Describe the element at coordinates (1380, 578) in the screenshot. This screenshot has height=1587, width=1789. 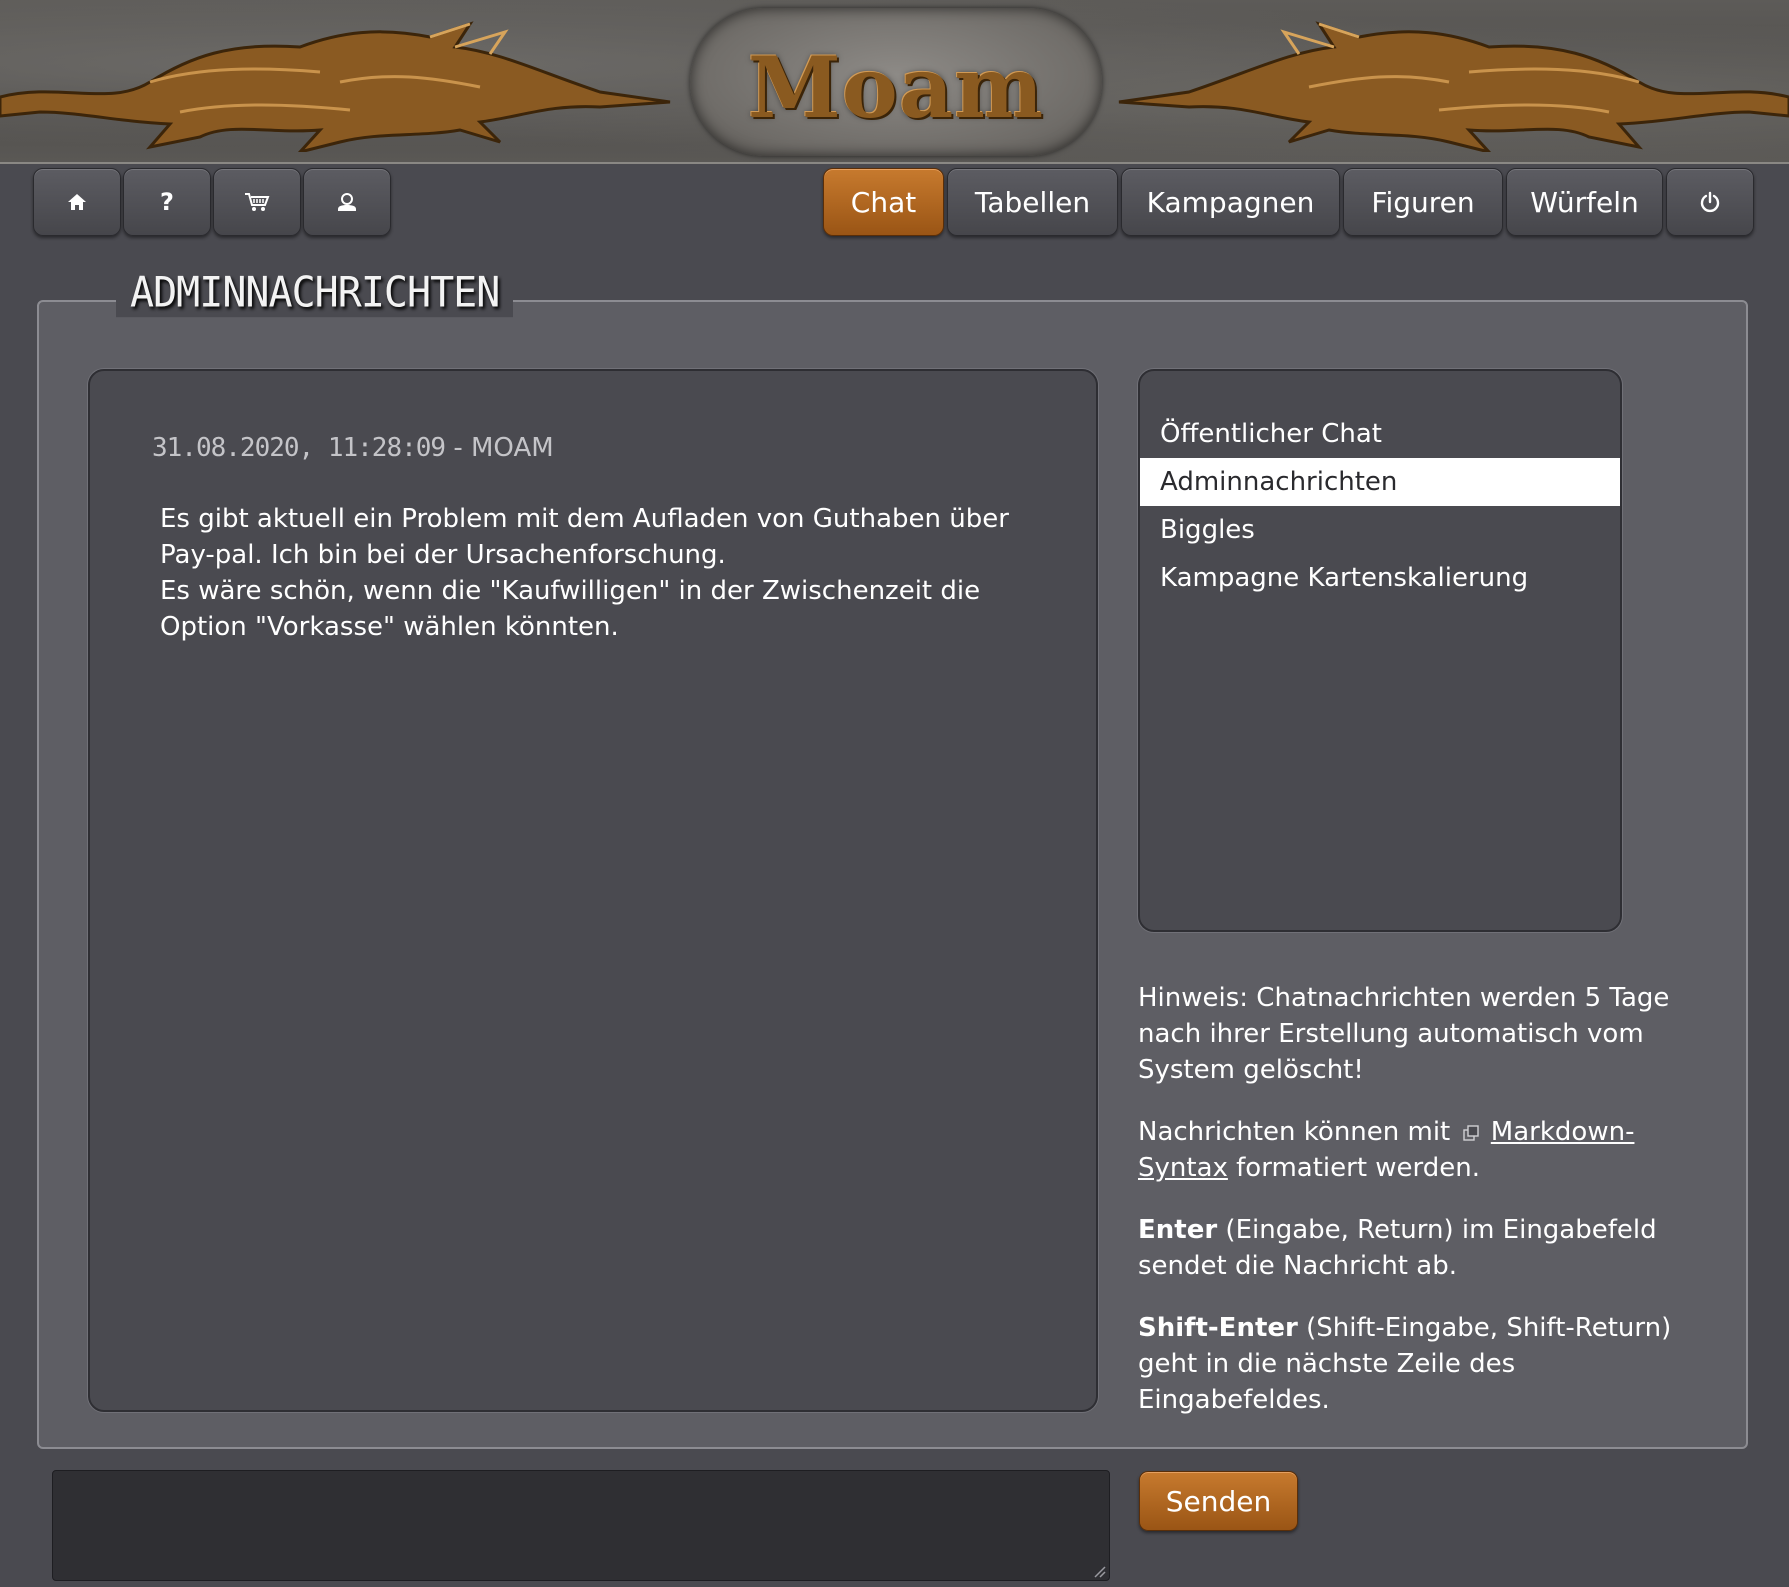
I see `channel-item-kampagne-kartenskalierung: Kampagne Kartenskalierung` at that location.